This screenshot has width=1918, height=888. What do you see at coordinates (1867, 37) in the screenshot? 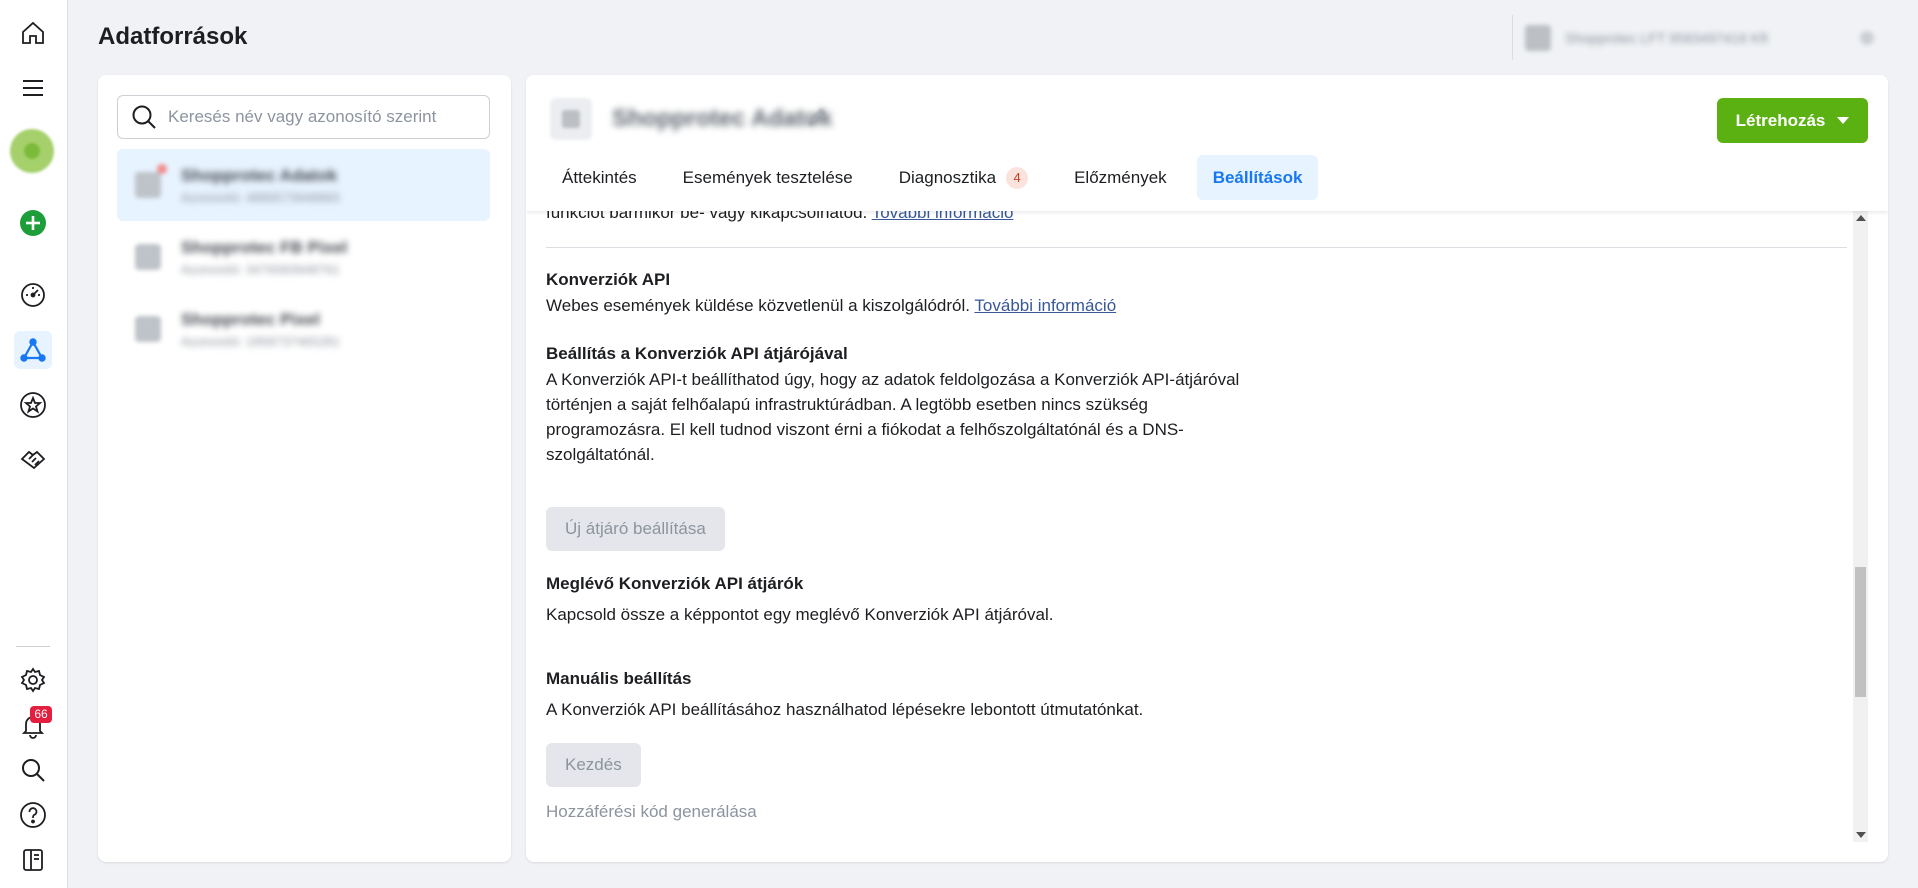
I see `chevron-down-icon` at bounding box center [1867, 37].